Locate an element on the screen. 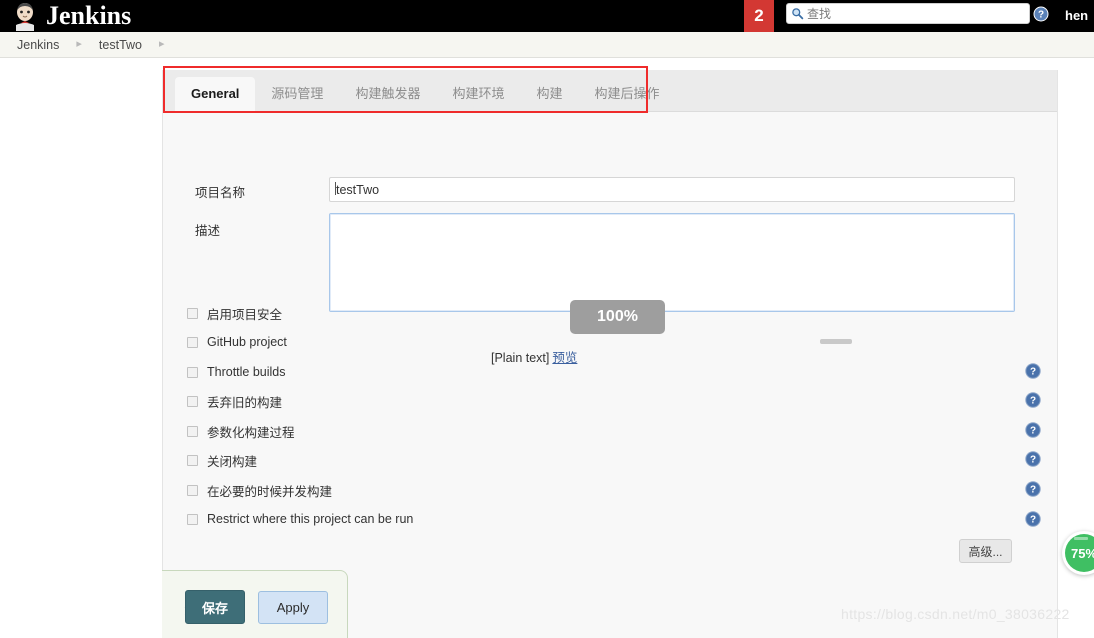 Image resolution: width=1094 pixels, height=638 pixels. description-format-row: [Plain text] 预览 is located at coordinates (534, 356).